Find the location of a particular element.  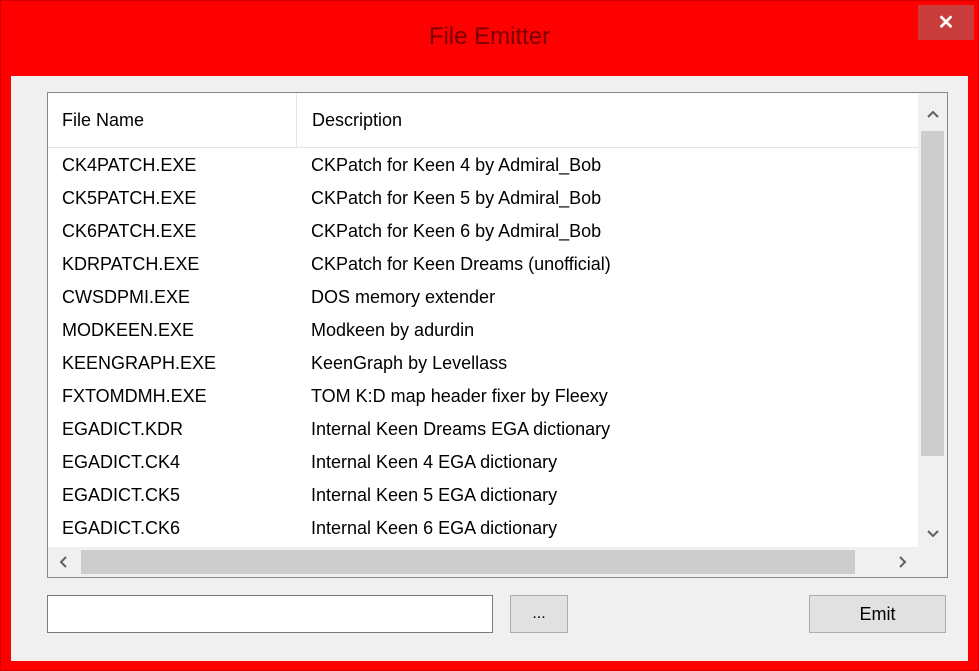

window-title: File Emitter is located at coordinates (489, 36).